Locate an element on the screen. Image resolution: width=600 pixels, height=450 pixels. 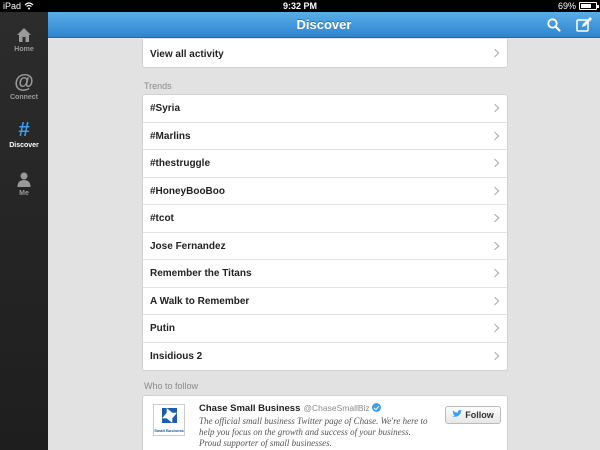
at-icon: @ is located at coordinates (24, 82).